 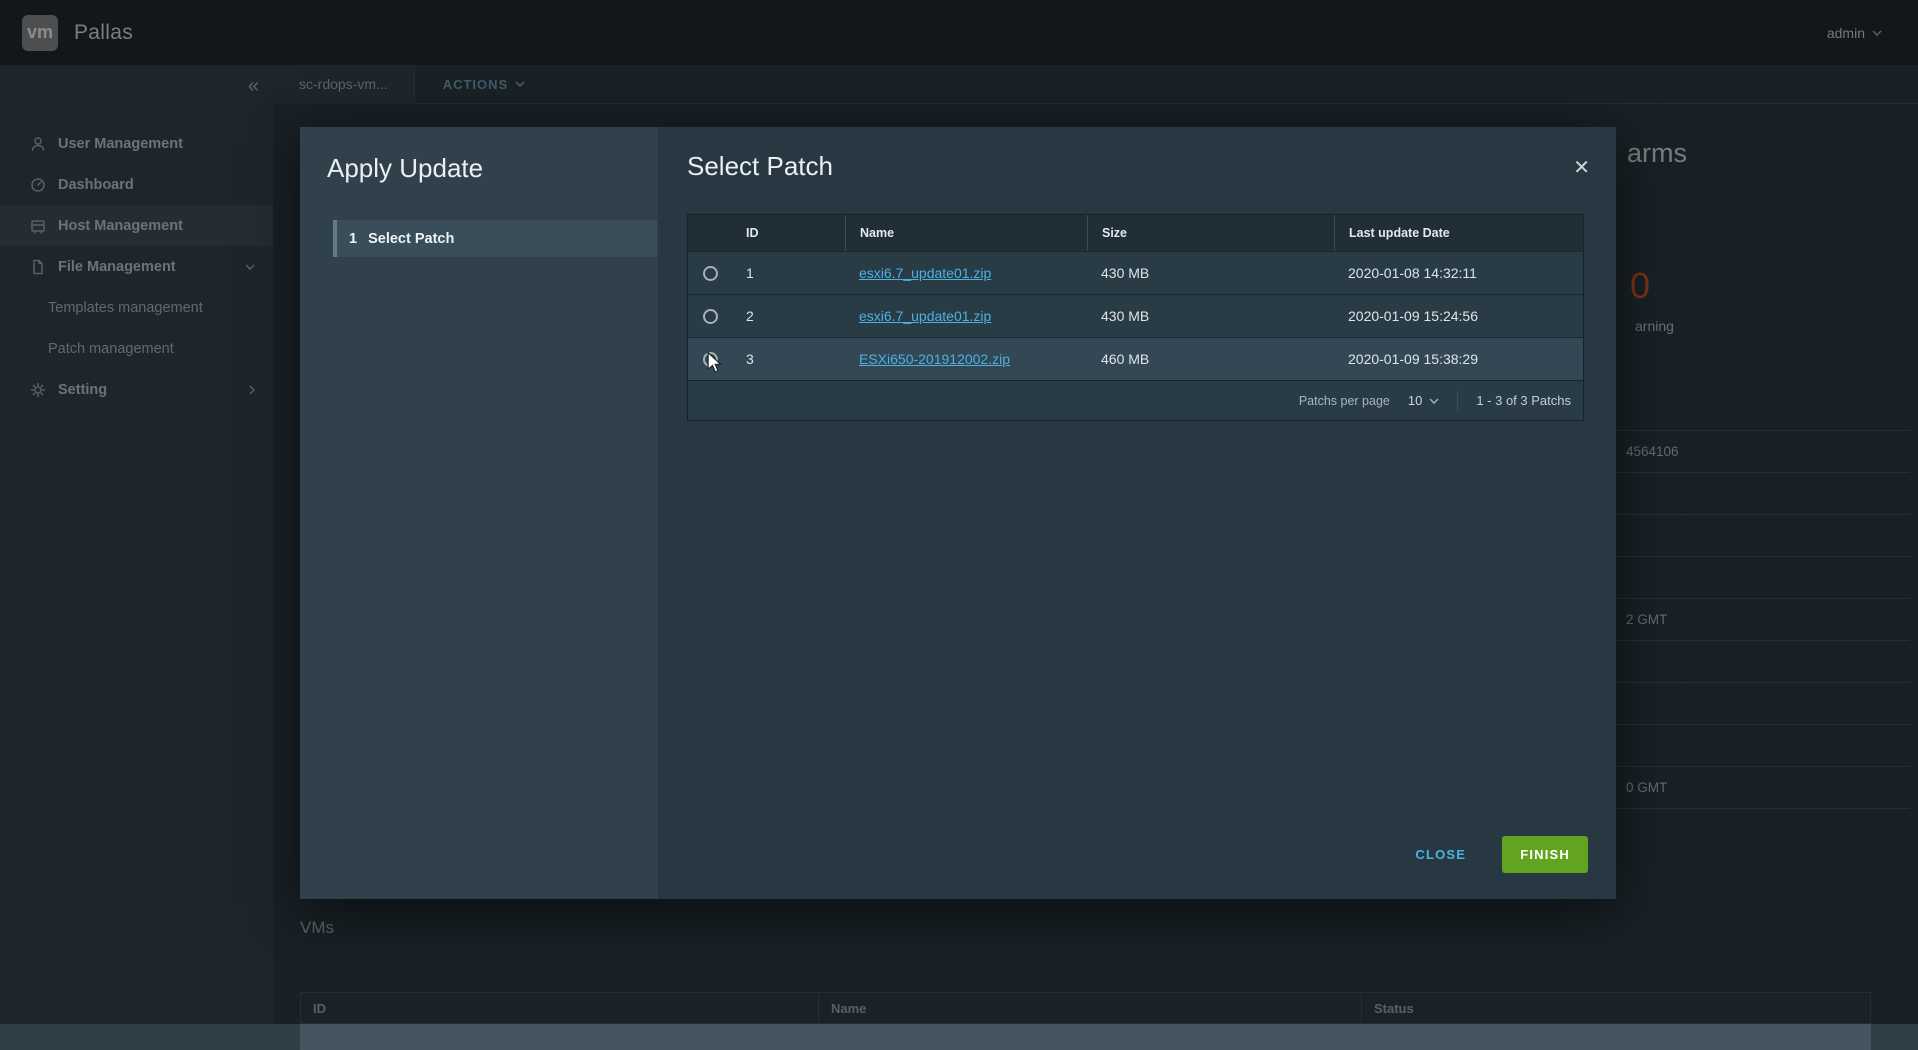 I want to click on per-page-select: 10, so click(x=1423, y=400).